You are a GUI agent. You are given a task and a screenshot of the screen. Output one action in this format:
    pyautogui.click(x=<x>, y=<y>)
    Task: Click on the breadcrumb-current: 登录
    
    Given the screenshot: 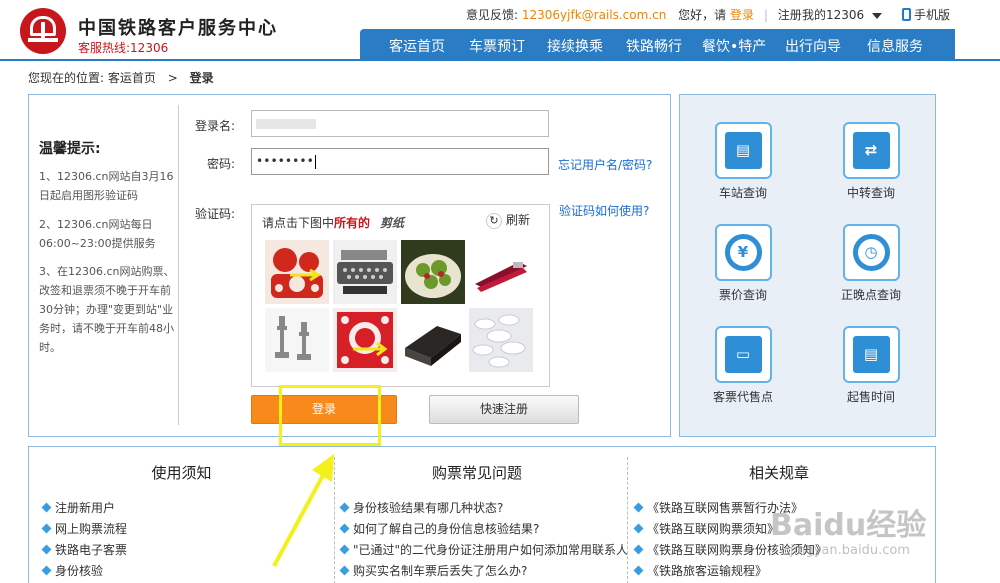 What is the action you would take?
    pyautogui.click(x=201, y=78)
    